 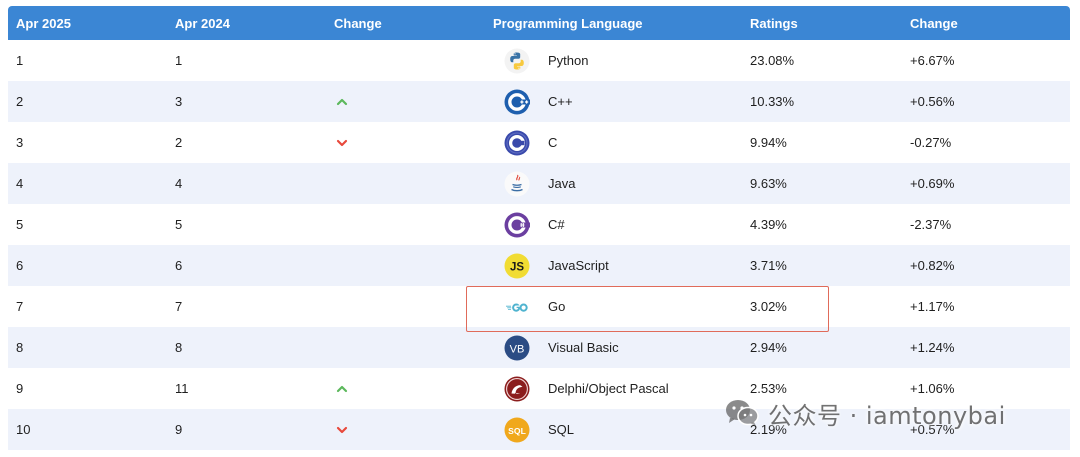 I want to click on cell-change: +1.24%, so click(x=932, y=347).